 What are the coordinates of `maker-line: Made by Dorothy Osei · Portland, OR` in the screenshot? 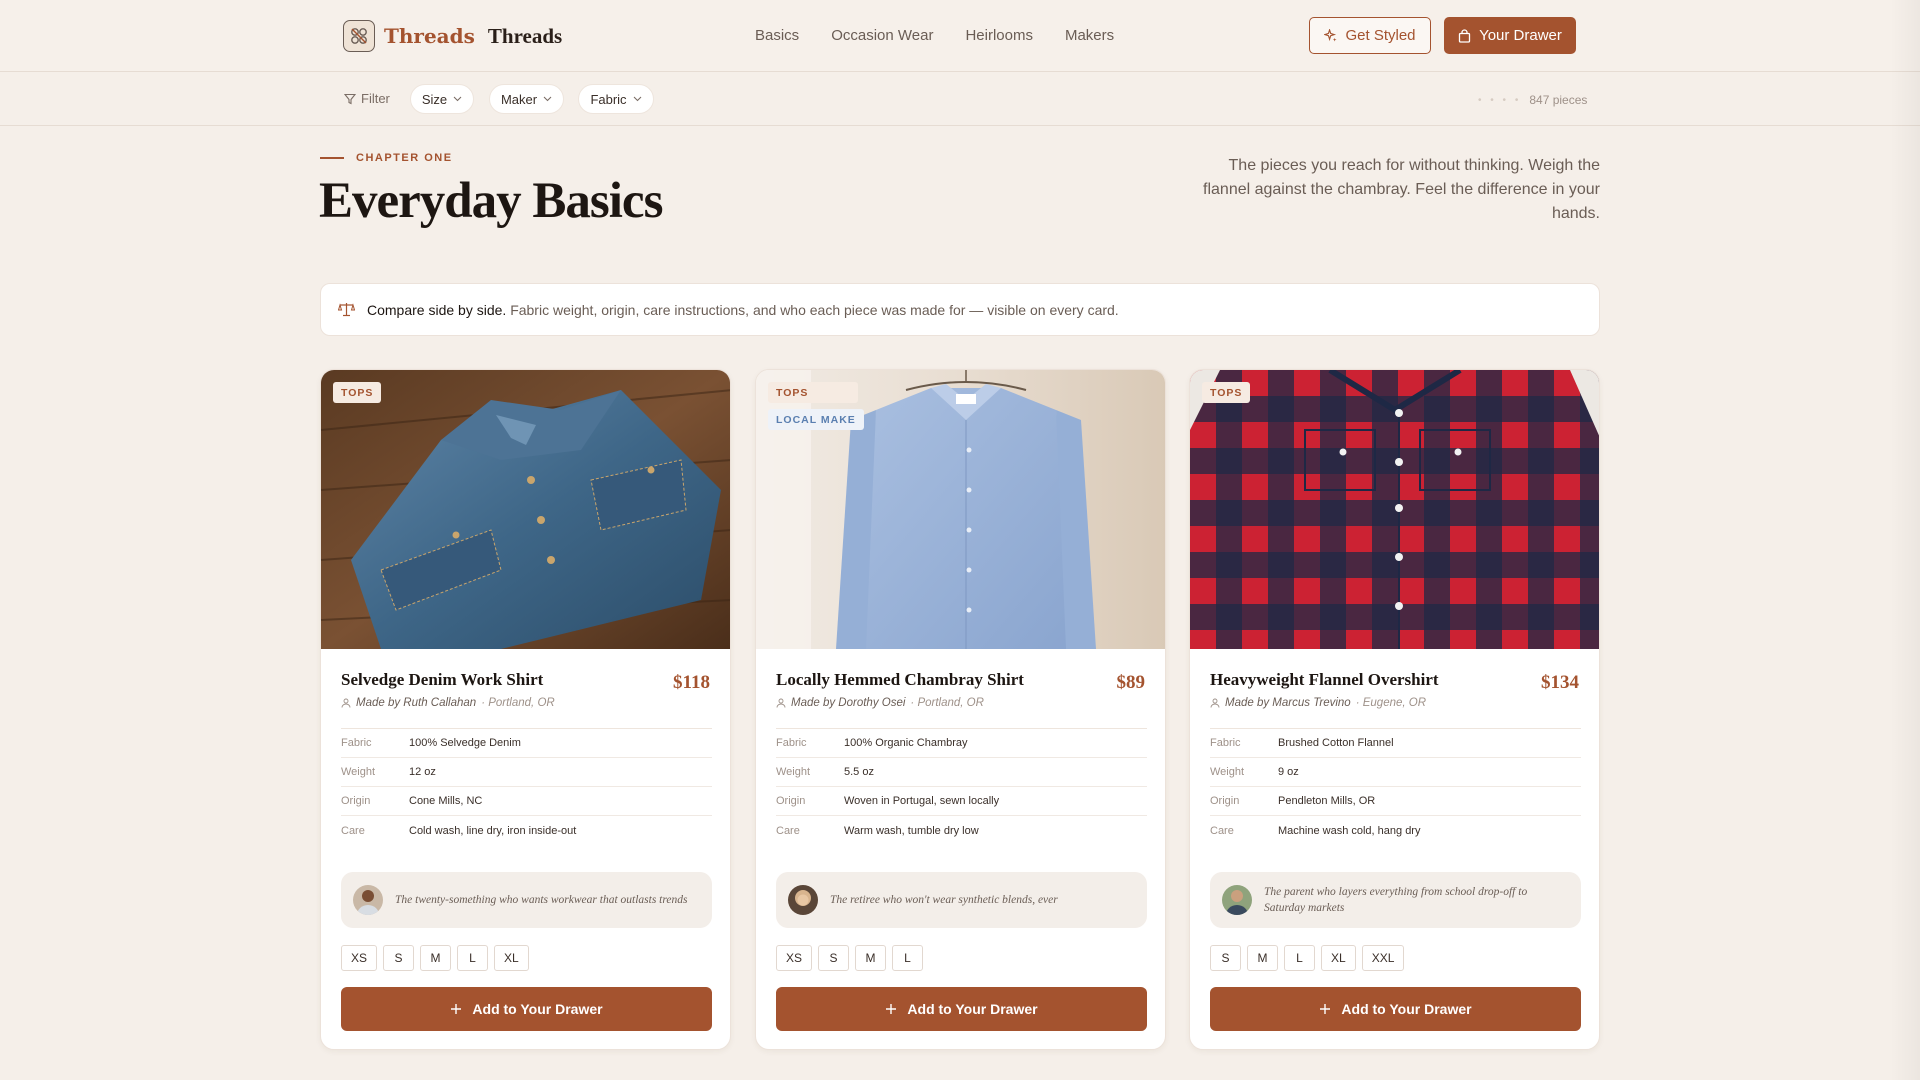 It's located at (880, 703).